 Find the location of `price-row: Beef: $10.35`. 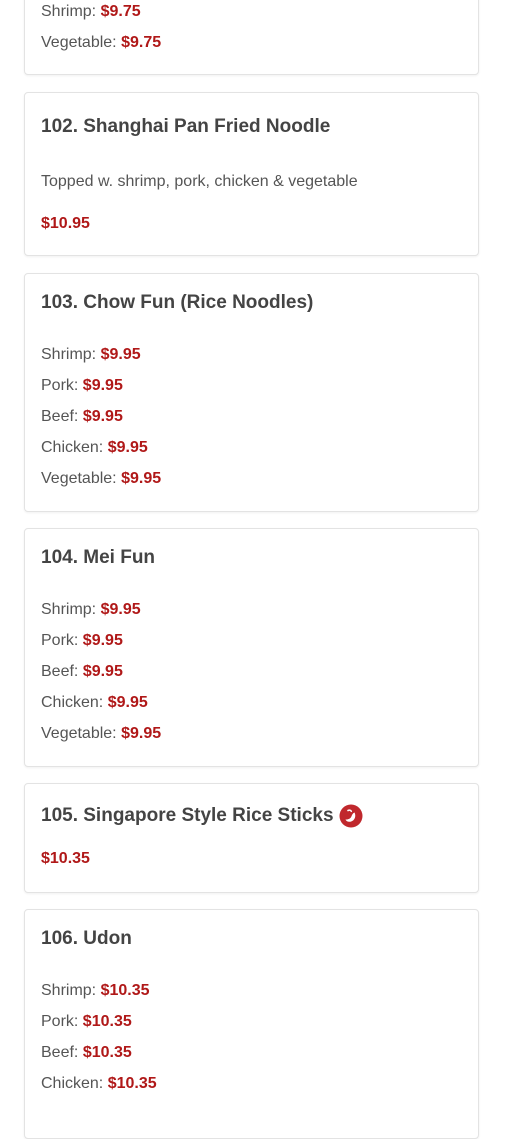

price-row: Beef: $10.35 is located at coordinates (86, 1053).